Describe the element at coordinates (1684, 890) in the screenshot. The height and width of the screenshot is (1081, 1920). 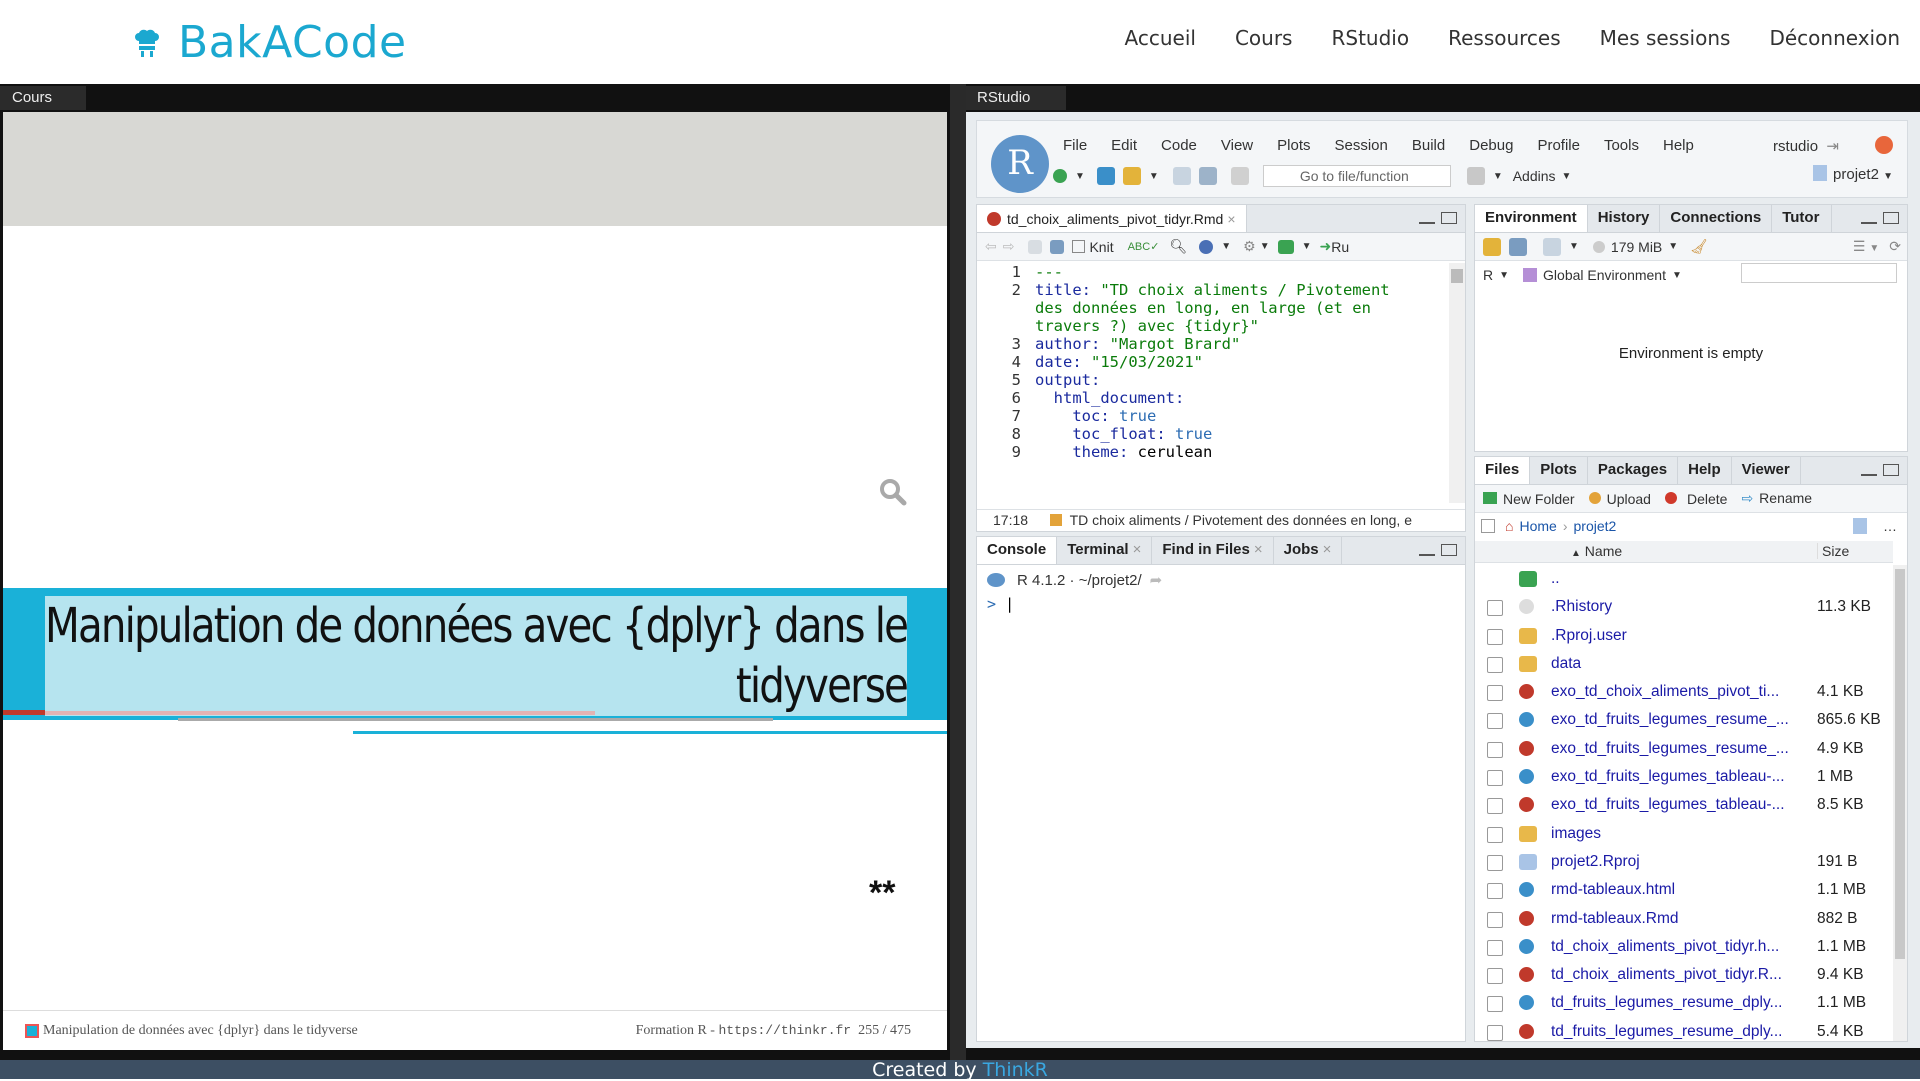
I see `file-row: rmd-tableaux.html 1.1 MB` at that location.